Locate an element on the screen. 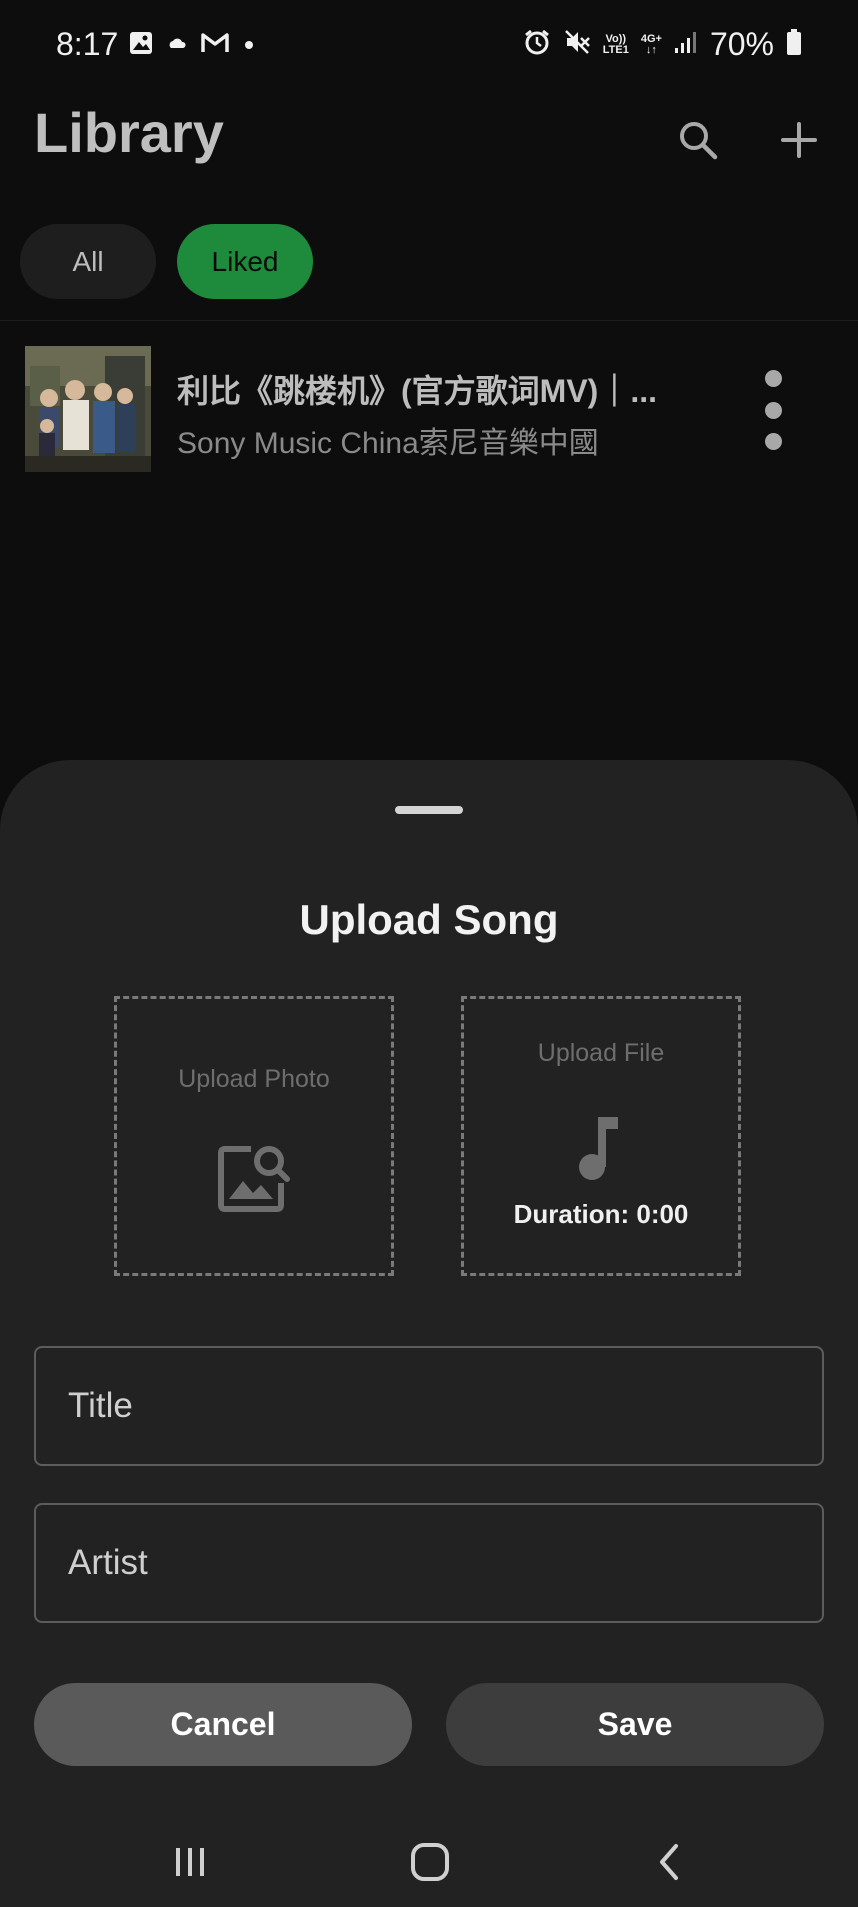 The width and height of the screenshot is (858, 1907). system-nav-bar is located at coordinates (429, 1859).